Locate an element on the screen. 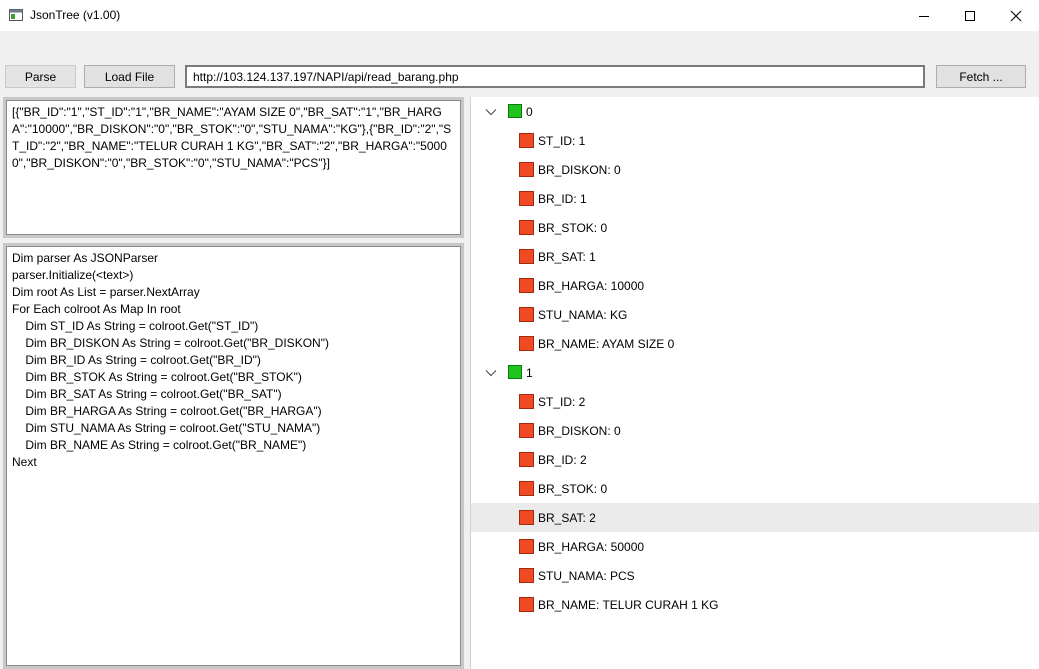 This screenshot has height=669, width=1039. load-file-button: Load File is located at coordinates (129, 76).